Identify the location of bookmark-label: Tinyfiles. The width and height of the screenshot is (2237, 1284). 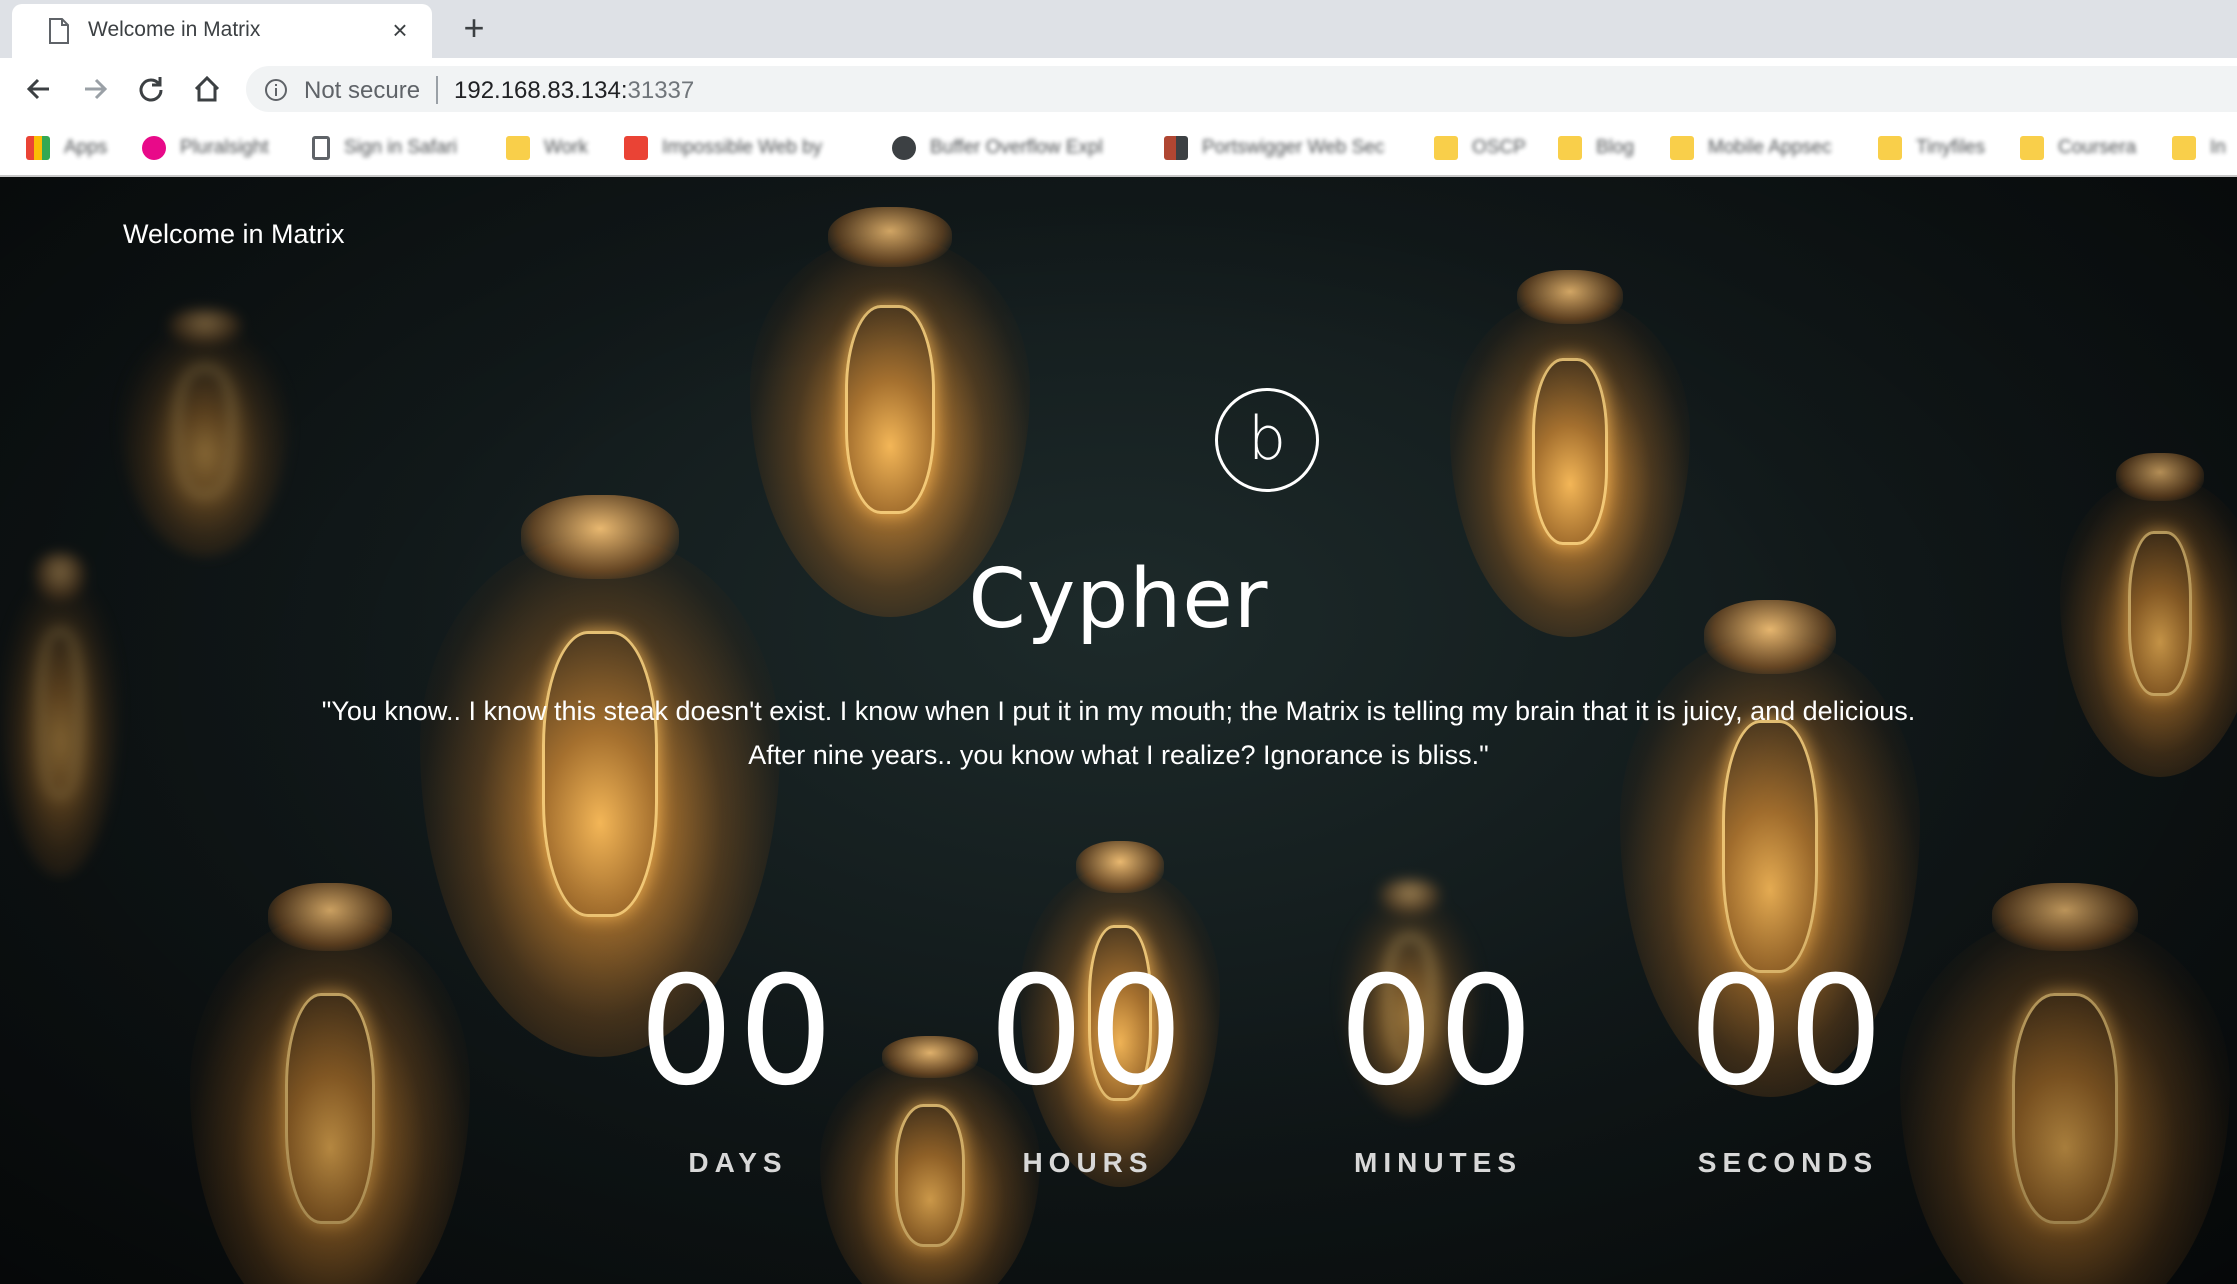
(1950, 147).